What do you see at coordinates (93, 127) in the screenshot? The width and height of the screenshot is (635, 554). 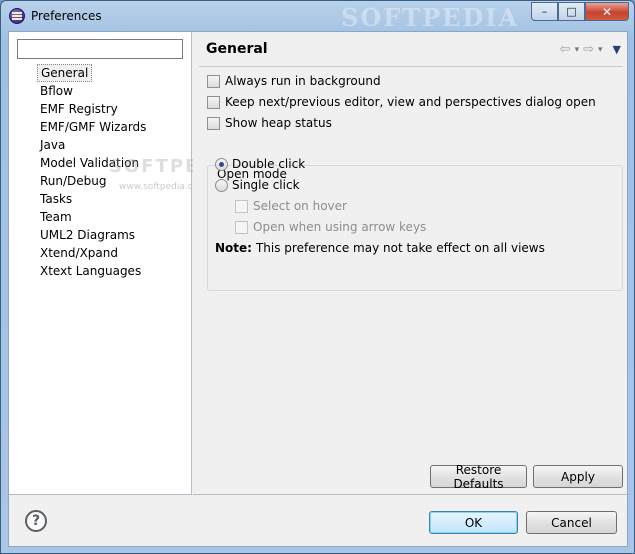 I see `tree-item-emf-gmf-wizards: EMF/GMF Wizards` at bounding box center [93, 127].